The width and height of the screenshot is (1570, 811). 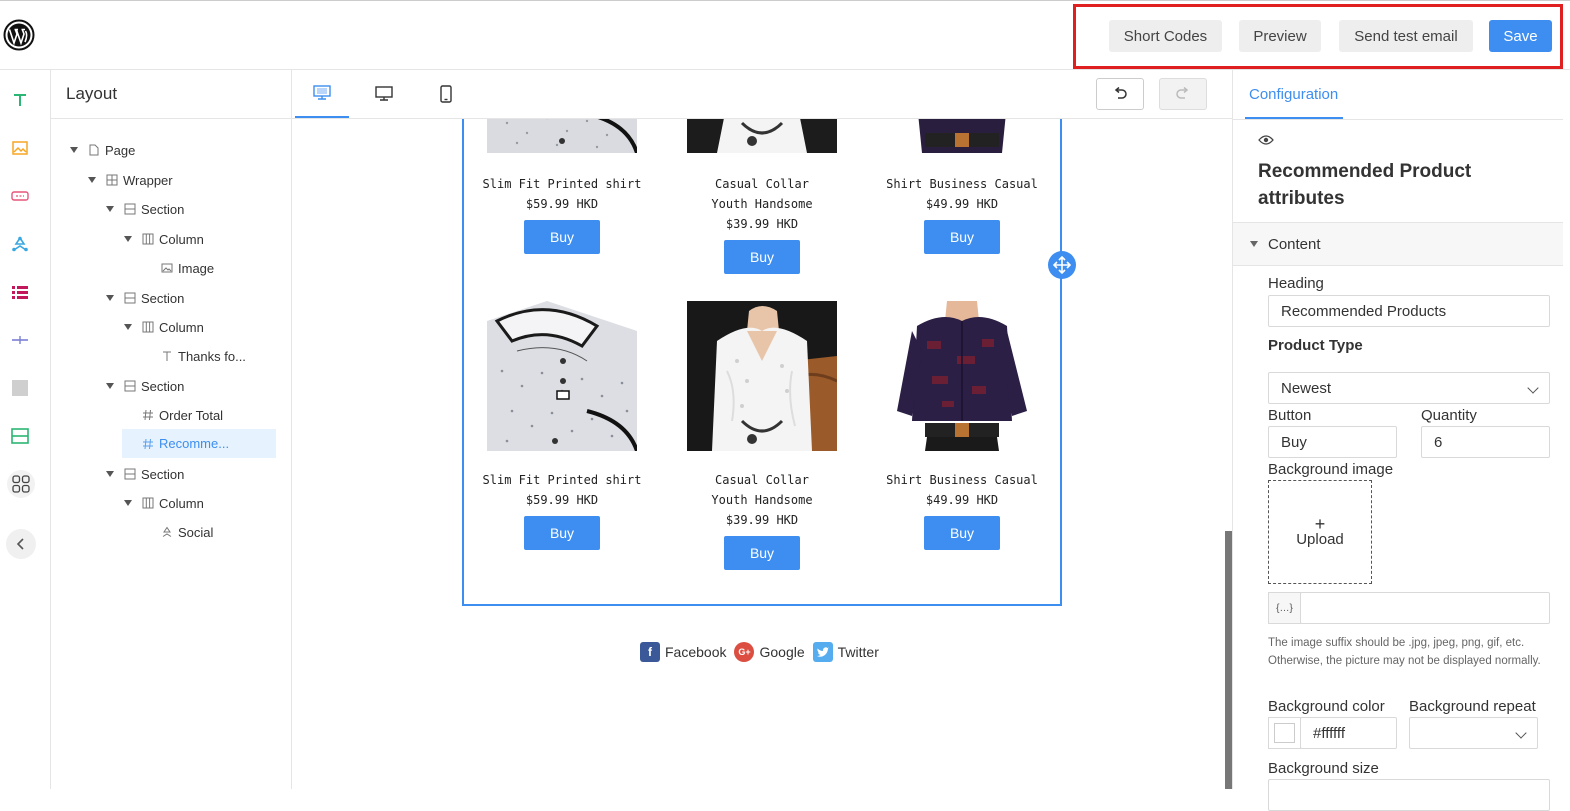 What do you see at coordinates (102, 150) in the screenshot?
I see `tree-item-page: Page` at bounding box center [102, 150].